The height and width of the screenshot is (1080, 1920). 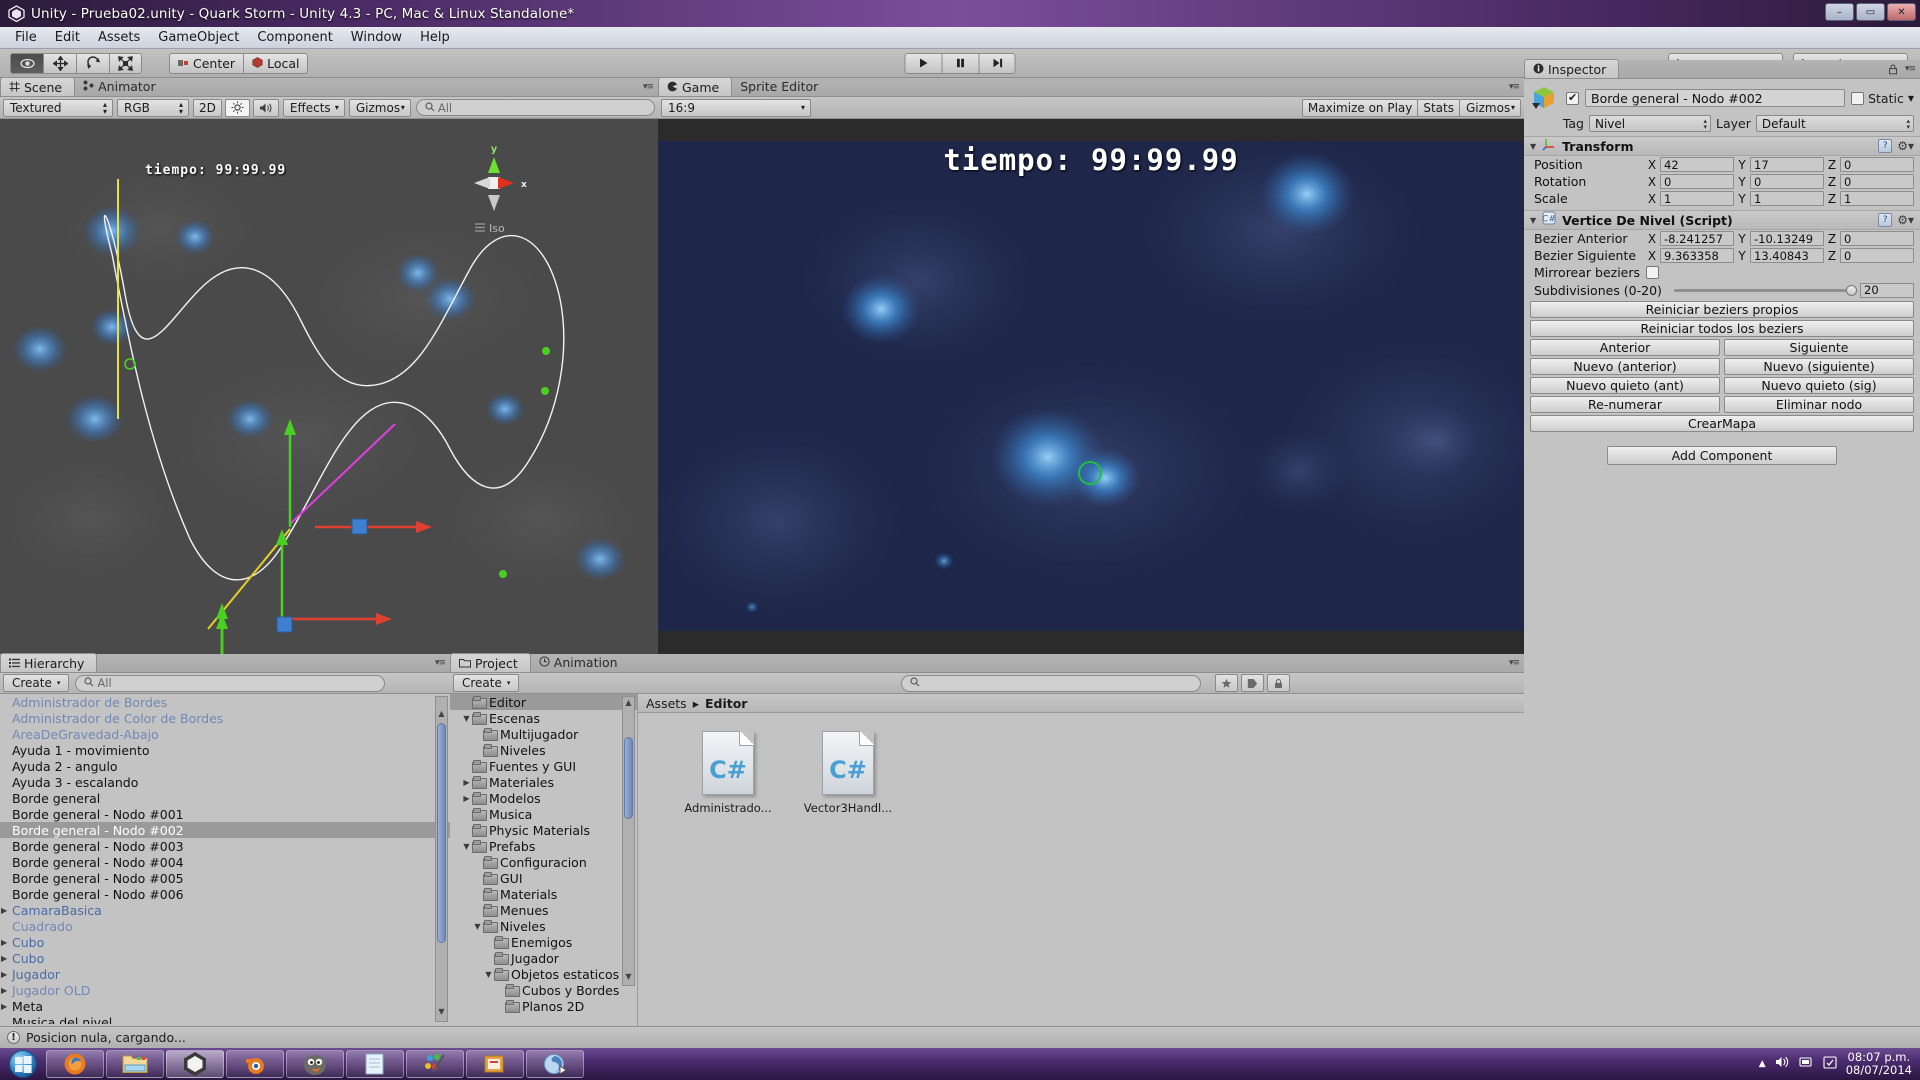 What do you see at coordinates (1360, 107) in the screenshot?
I see `maximize-on-play-button: Maximize on Play` at bounding box center [1360, 107].